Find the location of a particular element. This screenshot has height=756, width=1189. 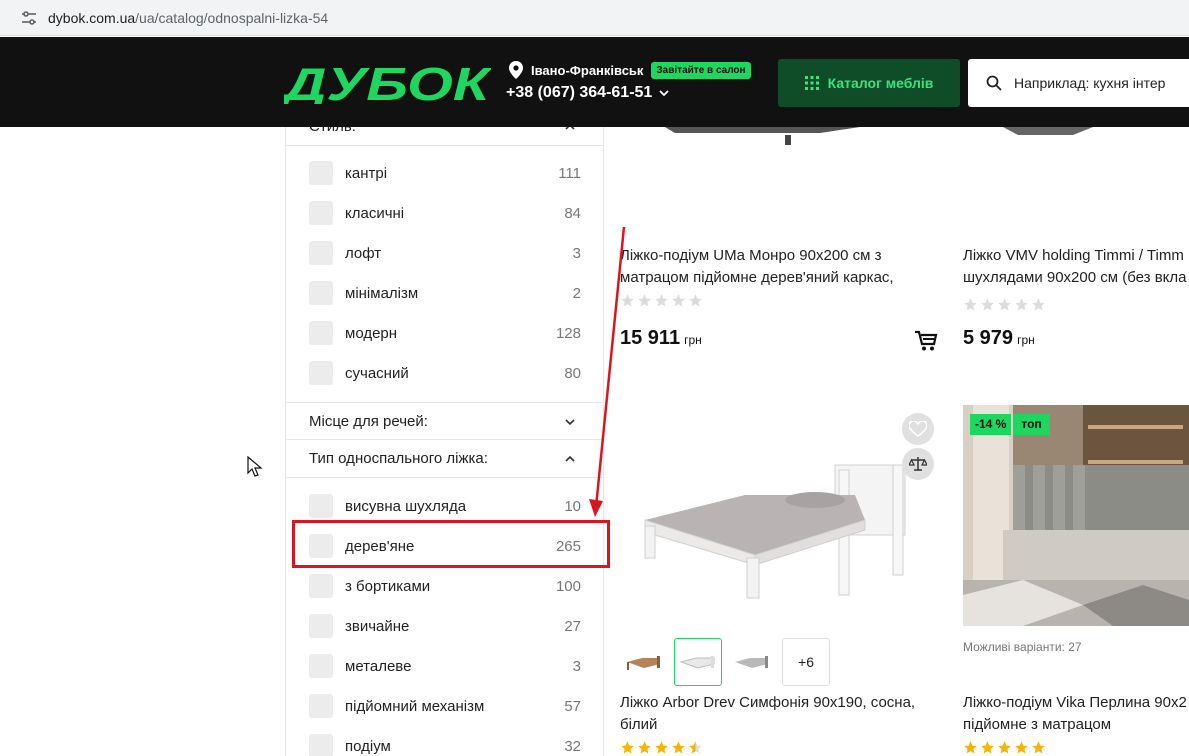

wishlist-button is located at coordinates (918, 429).